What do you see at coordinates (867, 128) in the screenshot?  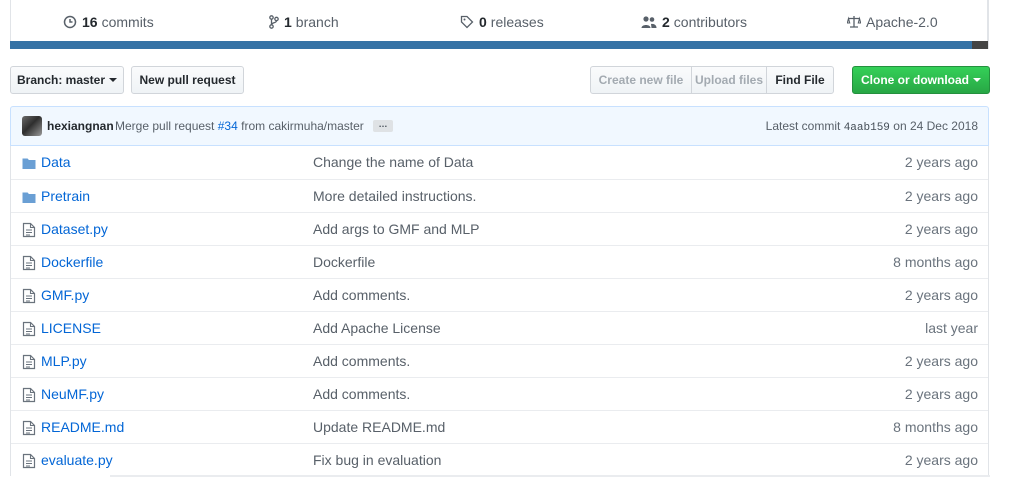 I see `commit-sha-link: 4aab159` at bounding box center [867, 128].